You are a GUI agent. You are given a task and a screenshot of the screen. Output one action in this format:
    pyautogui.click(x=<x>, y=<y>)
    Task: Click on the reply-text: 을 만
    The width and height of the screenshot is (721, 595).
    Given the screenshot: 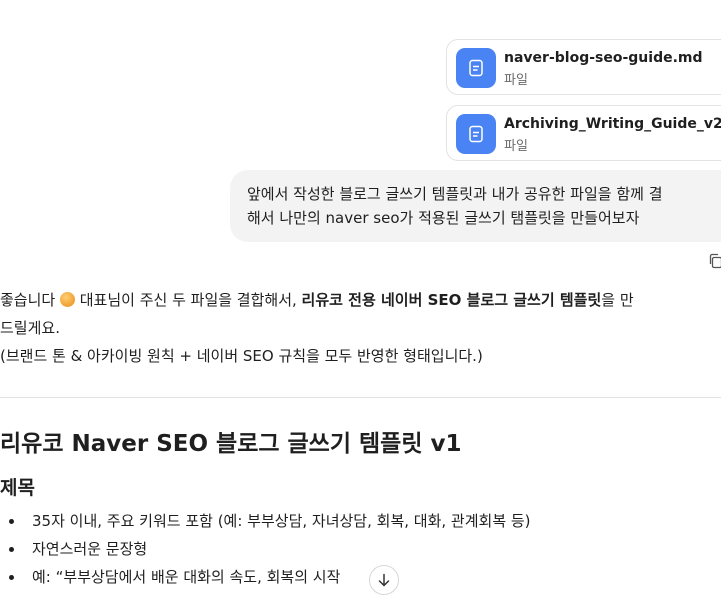 What is the action you would take?
    pyautogui.click(x=617, y=300)
    